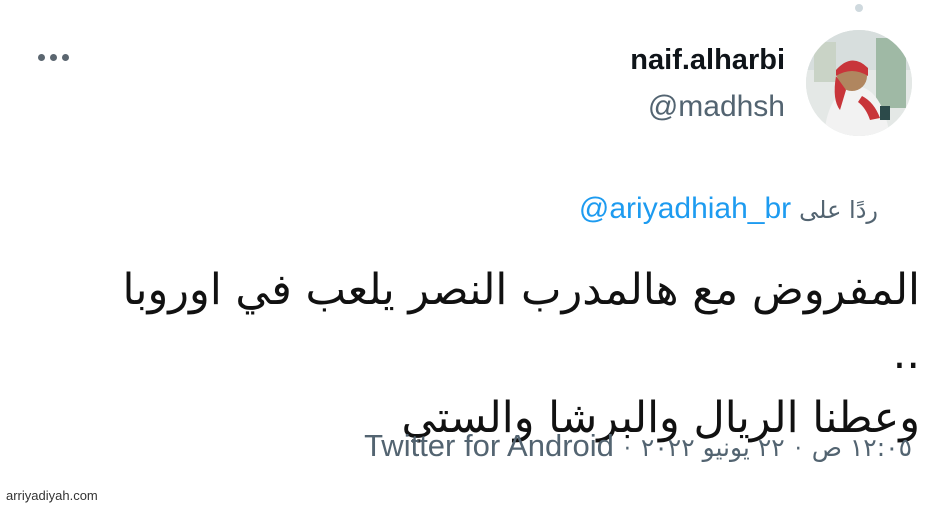  Describe the element at coordinates (685, 209) in the screenshot. I see `reply-mention-link: @ariyadhiah_br` at that location.